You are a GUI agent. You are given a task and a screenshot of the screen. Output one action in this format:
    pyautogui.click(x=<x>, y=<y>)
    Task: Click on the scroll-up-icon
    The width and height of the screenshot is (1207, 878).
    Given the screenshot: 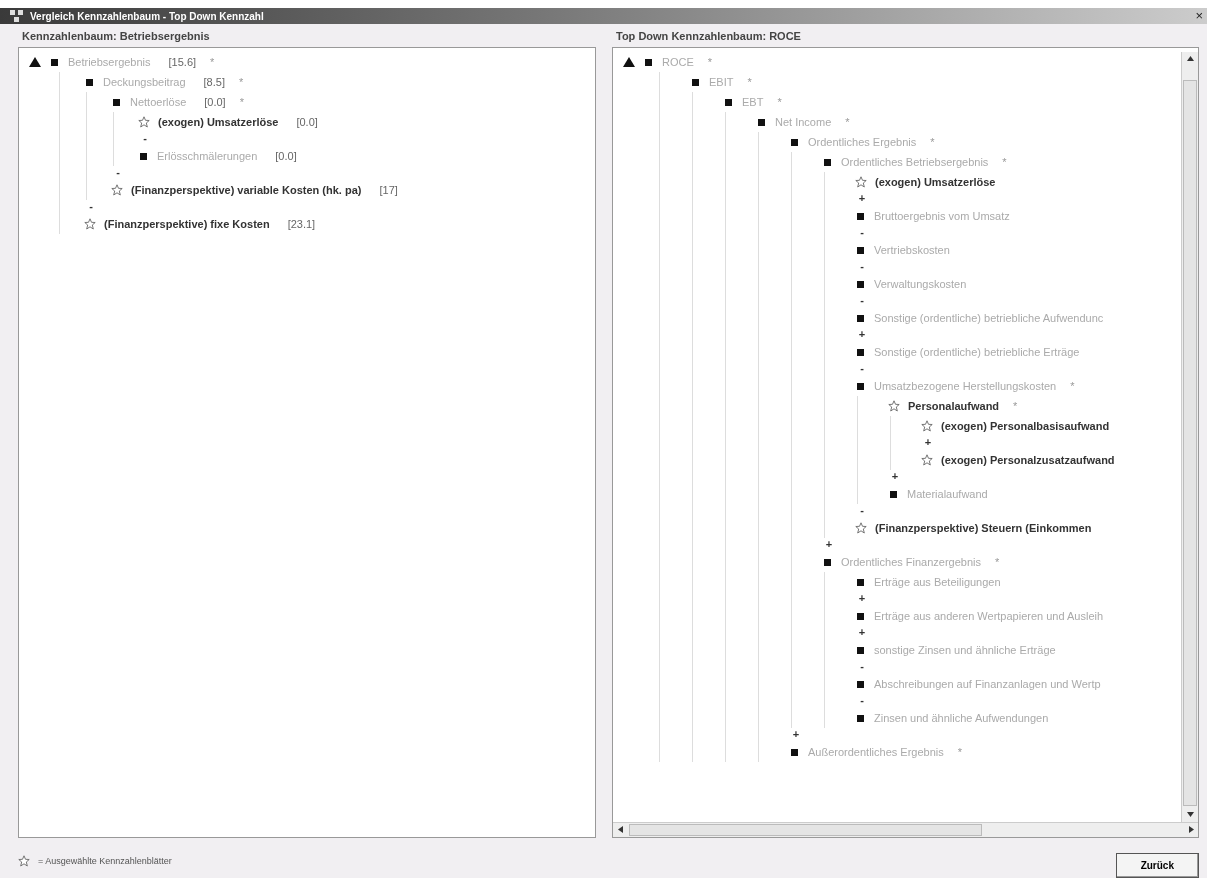 What is the action you would take?
    pyautogui.click(x=1190, y=58)
    